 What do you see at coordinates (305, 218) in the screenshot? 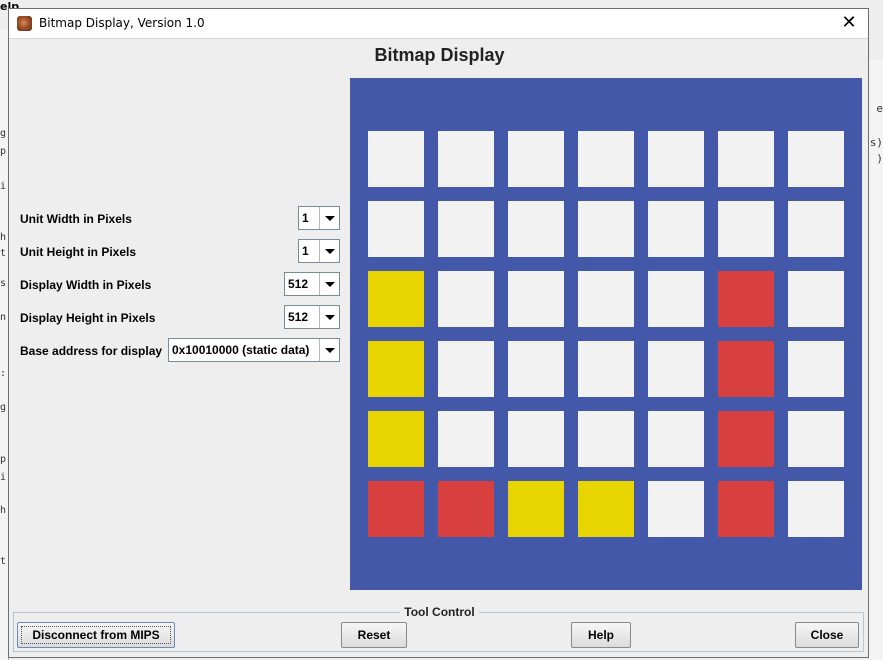
I see `unit-width-value: 1` at bounding box center [305, 218].